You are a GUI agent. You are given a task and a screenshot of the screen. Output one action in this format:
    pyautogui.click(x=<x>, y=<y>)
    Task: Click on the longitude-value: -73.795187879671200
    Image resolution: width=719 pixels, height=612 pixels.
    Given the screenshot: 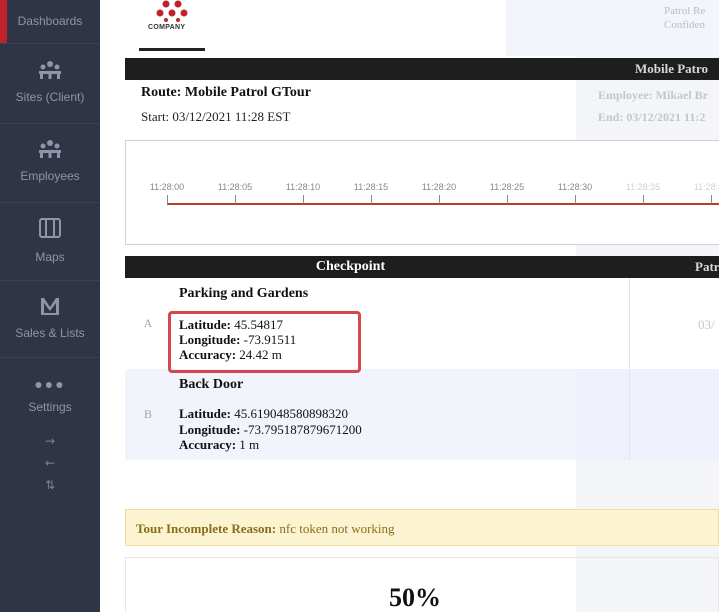 What is the action you would take?
    pyautogui.click(x=301, y=429)
    